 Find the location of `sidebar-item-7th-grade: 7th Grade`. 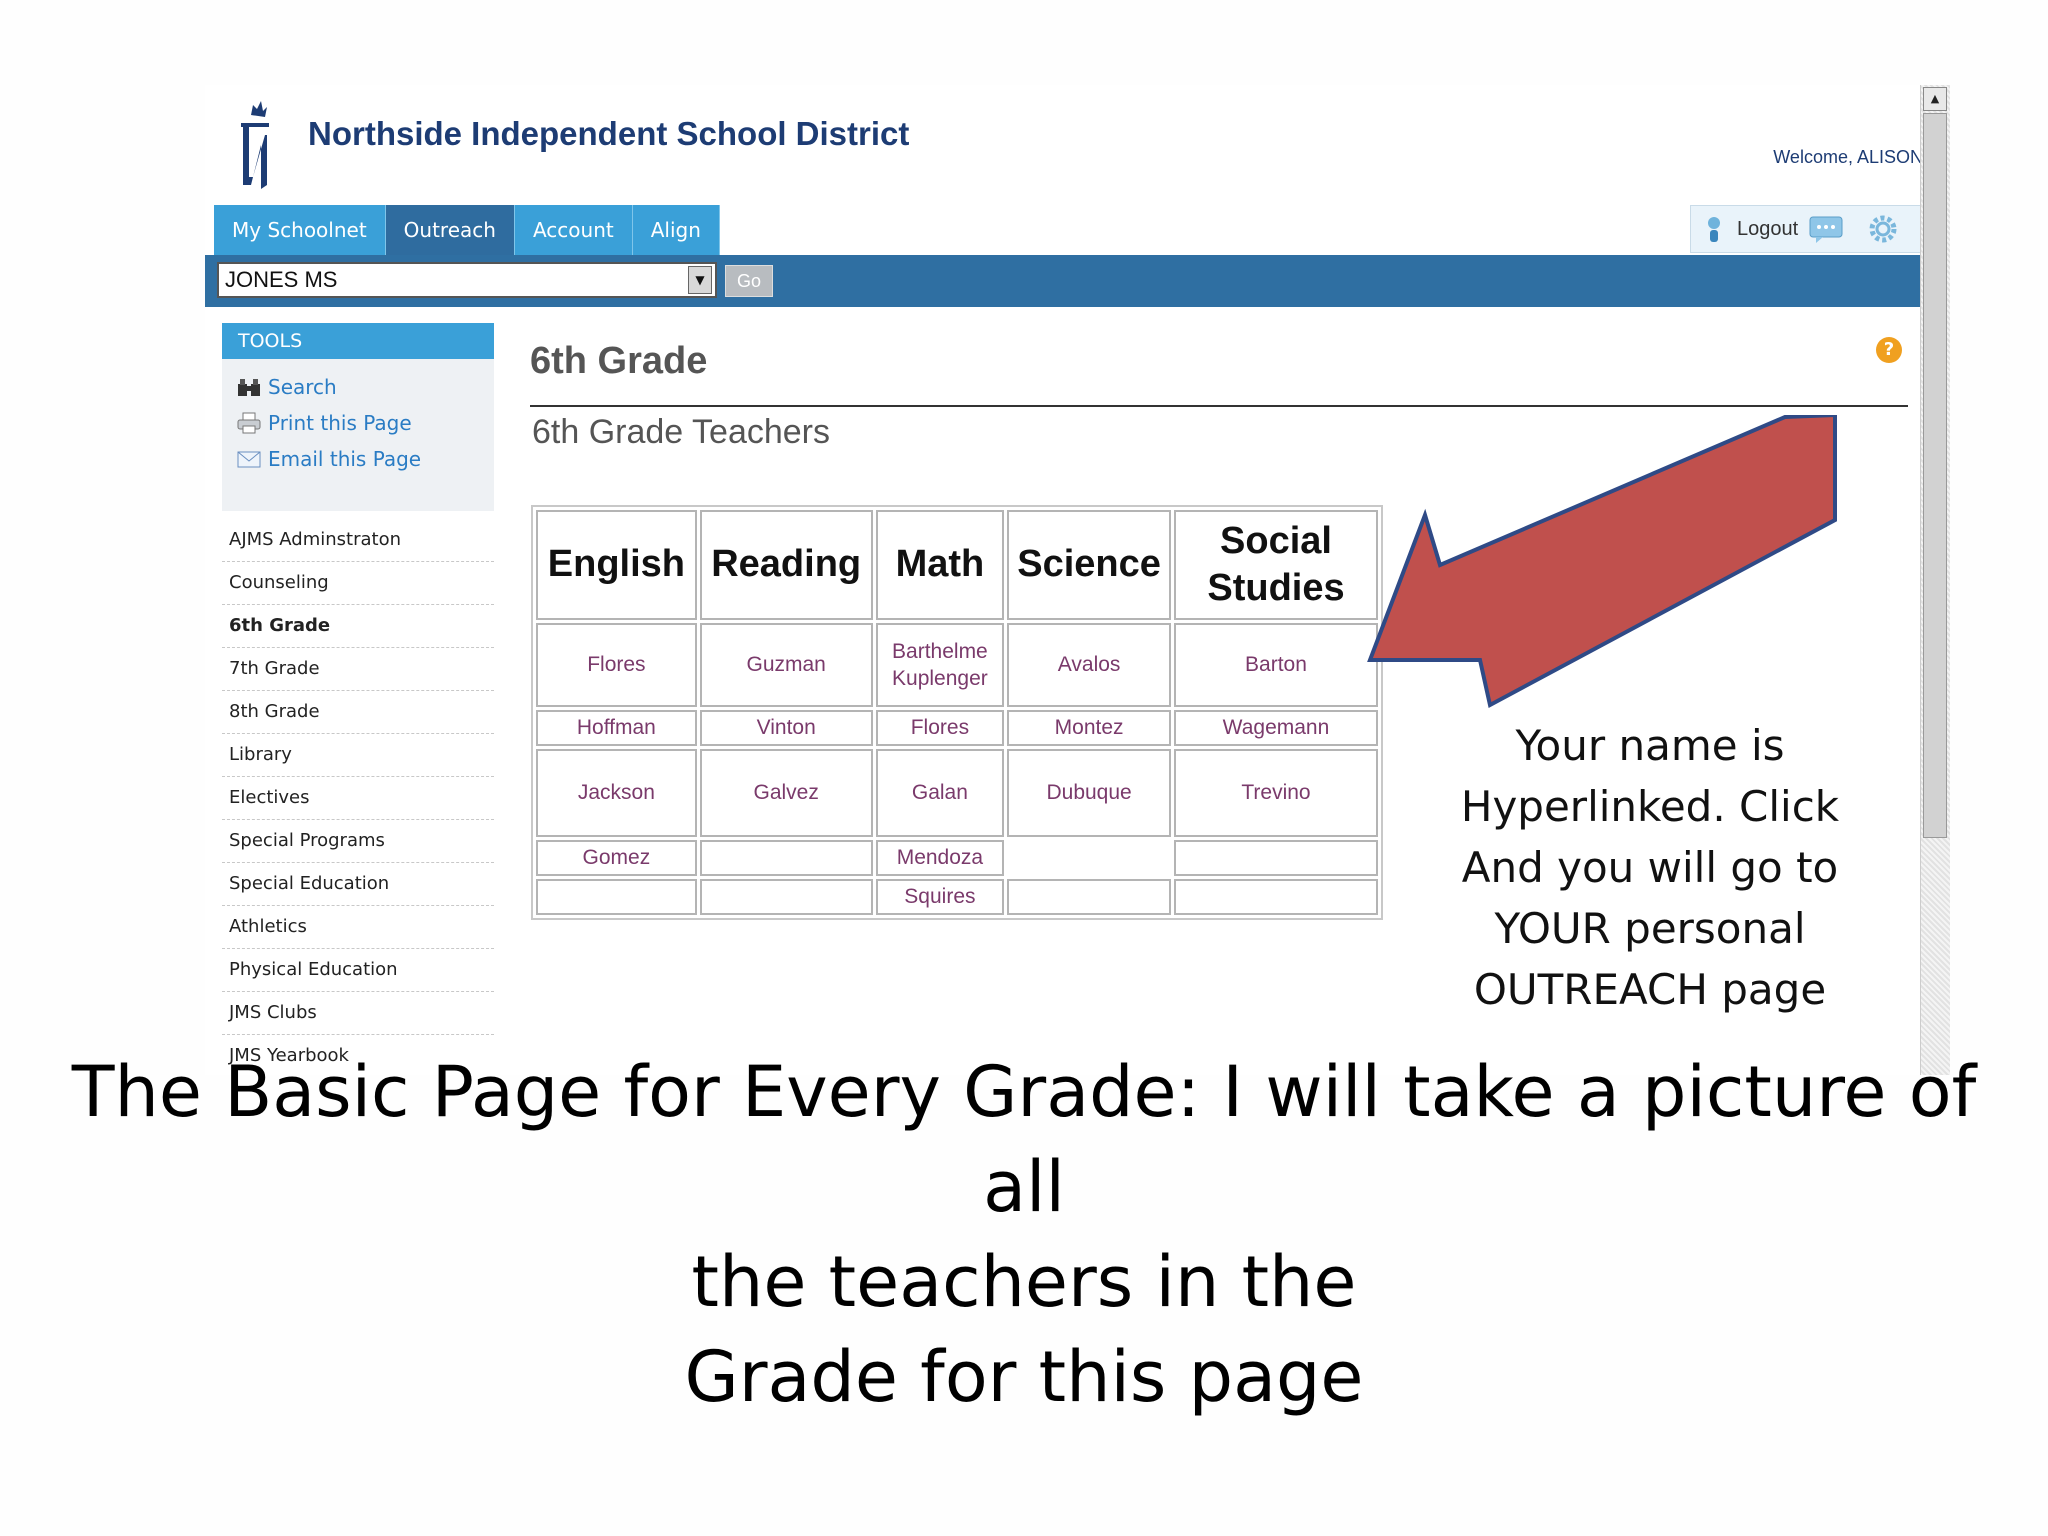

sidebar-item-7th-grade: 7th Grade is located at coordinates (358, 669).